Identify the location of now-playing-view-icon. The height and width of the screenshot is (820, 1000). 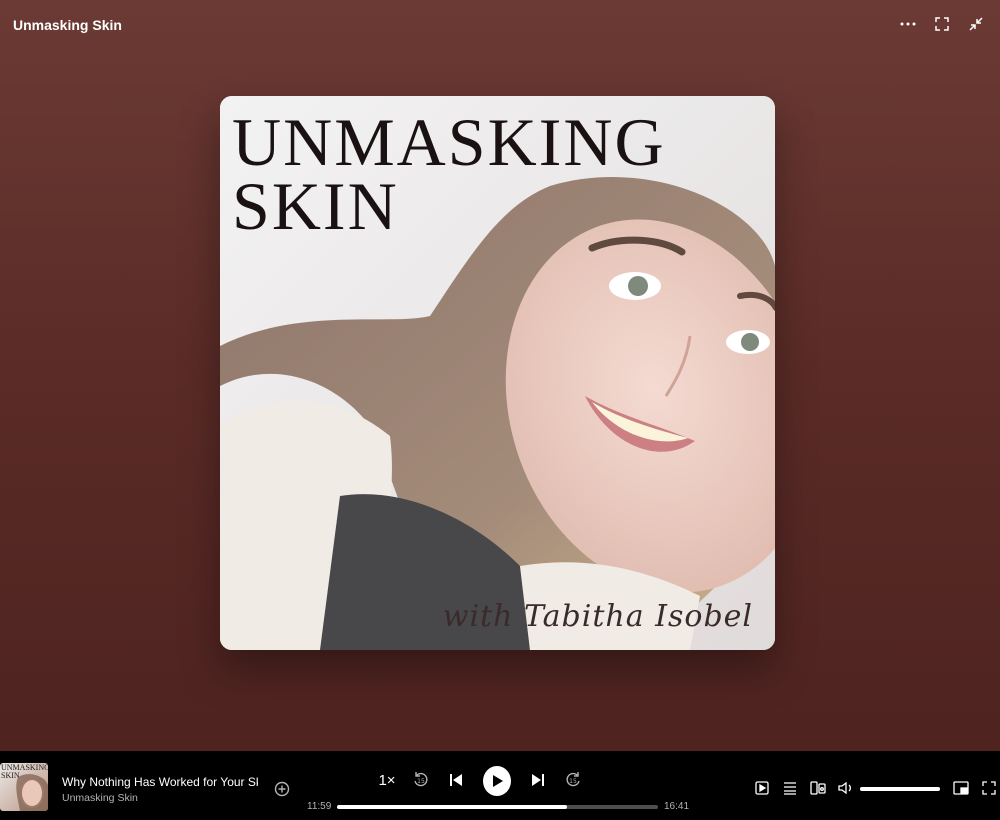
(762, 788).